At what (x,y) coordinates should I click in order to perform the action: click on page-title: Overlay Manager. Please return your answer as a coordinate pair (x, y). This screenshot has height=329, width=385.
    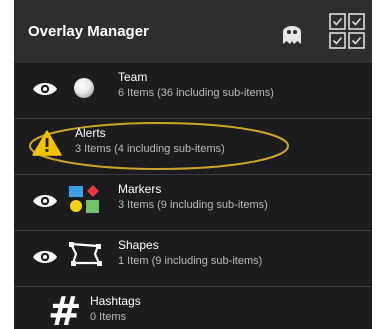
    Looking at the image, I should click on (88, 31).